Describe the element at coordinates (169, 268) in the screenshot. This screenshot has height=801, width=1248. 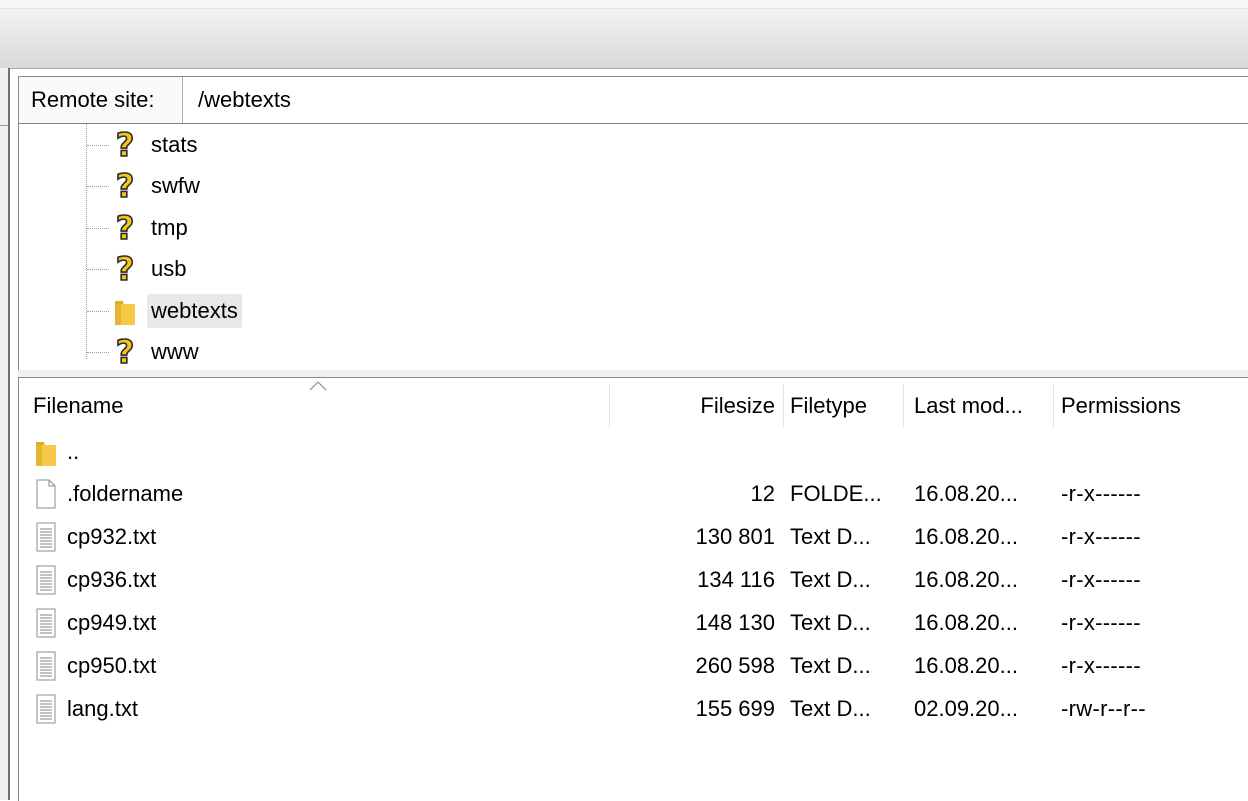
I see `tree-item-label: usb` at that location.